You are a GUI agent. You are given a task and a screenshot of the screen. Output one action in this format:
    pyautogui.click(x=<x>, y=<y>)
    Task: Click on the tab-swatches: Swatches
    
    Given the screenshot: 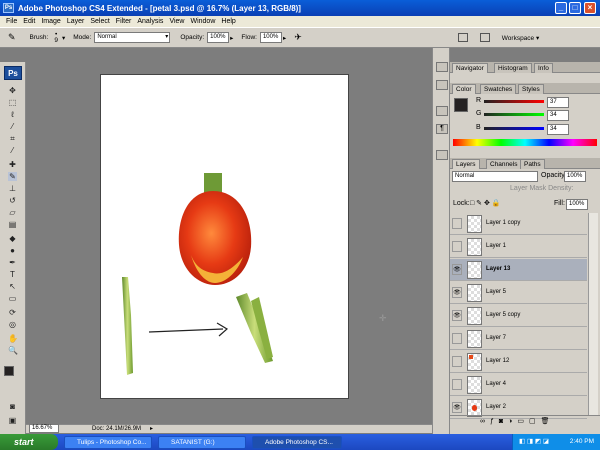 What is the action you would take?
    pyautogui.click(x=498, y=89)
    